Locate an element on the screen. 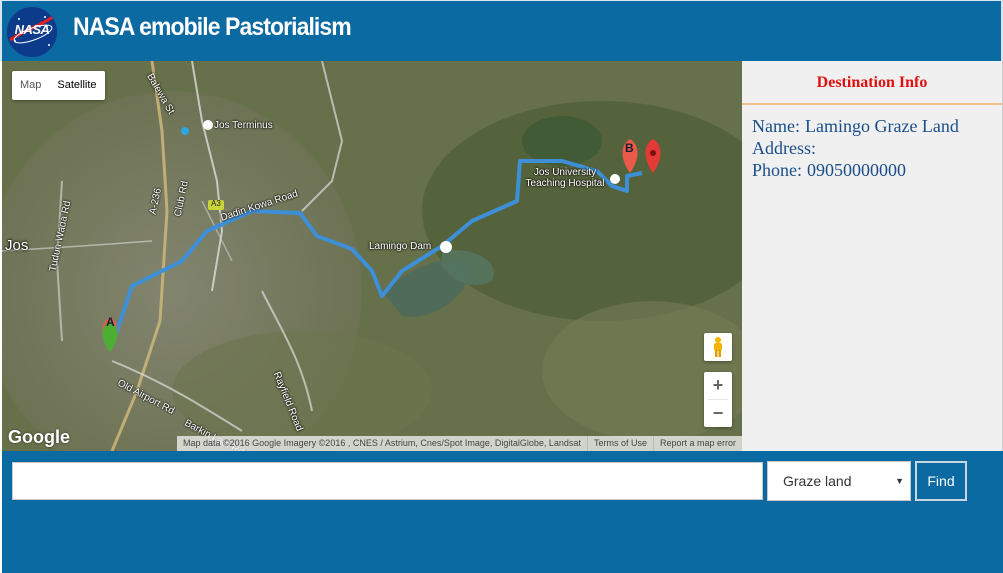 The width and height of the screenshot is (1003, 573). info-name-label: Name: is located at coordinates (776, 126).